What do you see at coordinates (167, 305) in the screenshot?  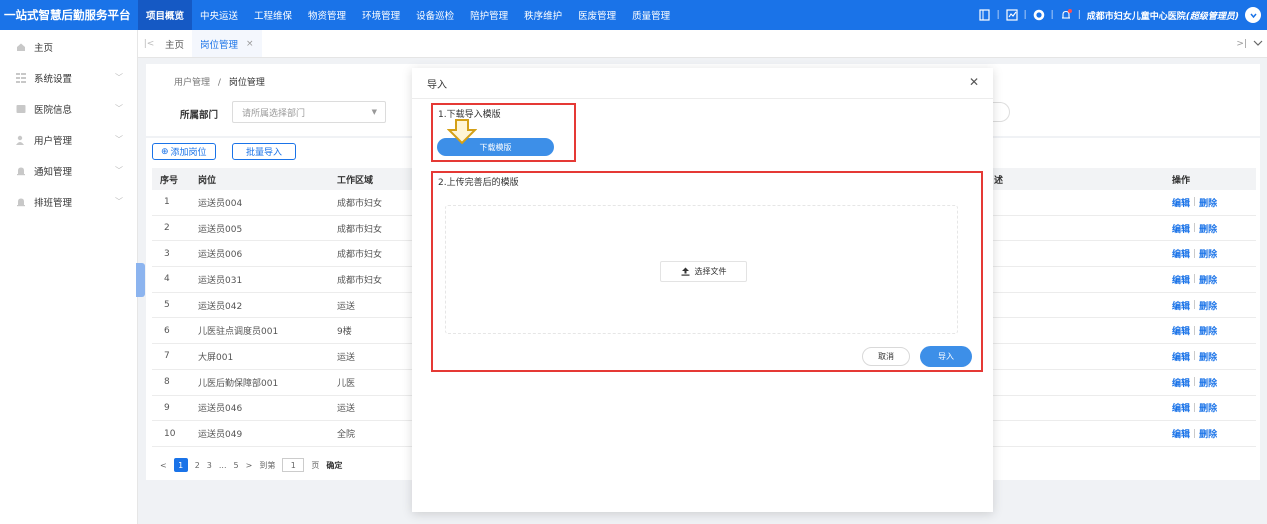 I see `cell-no: 5` at bounding box center [167, 305].